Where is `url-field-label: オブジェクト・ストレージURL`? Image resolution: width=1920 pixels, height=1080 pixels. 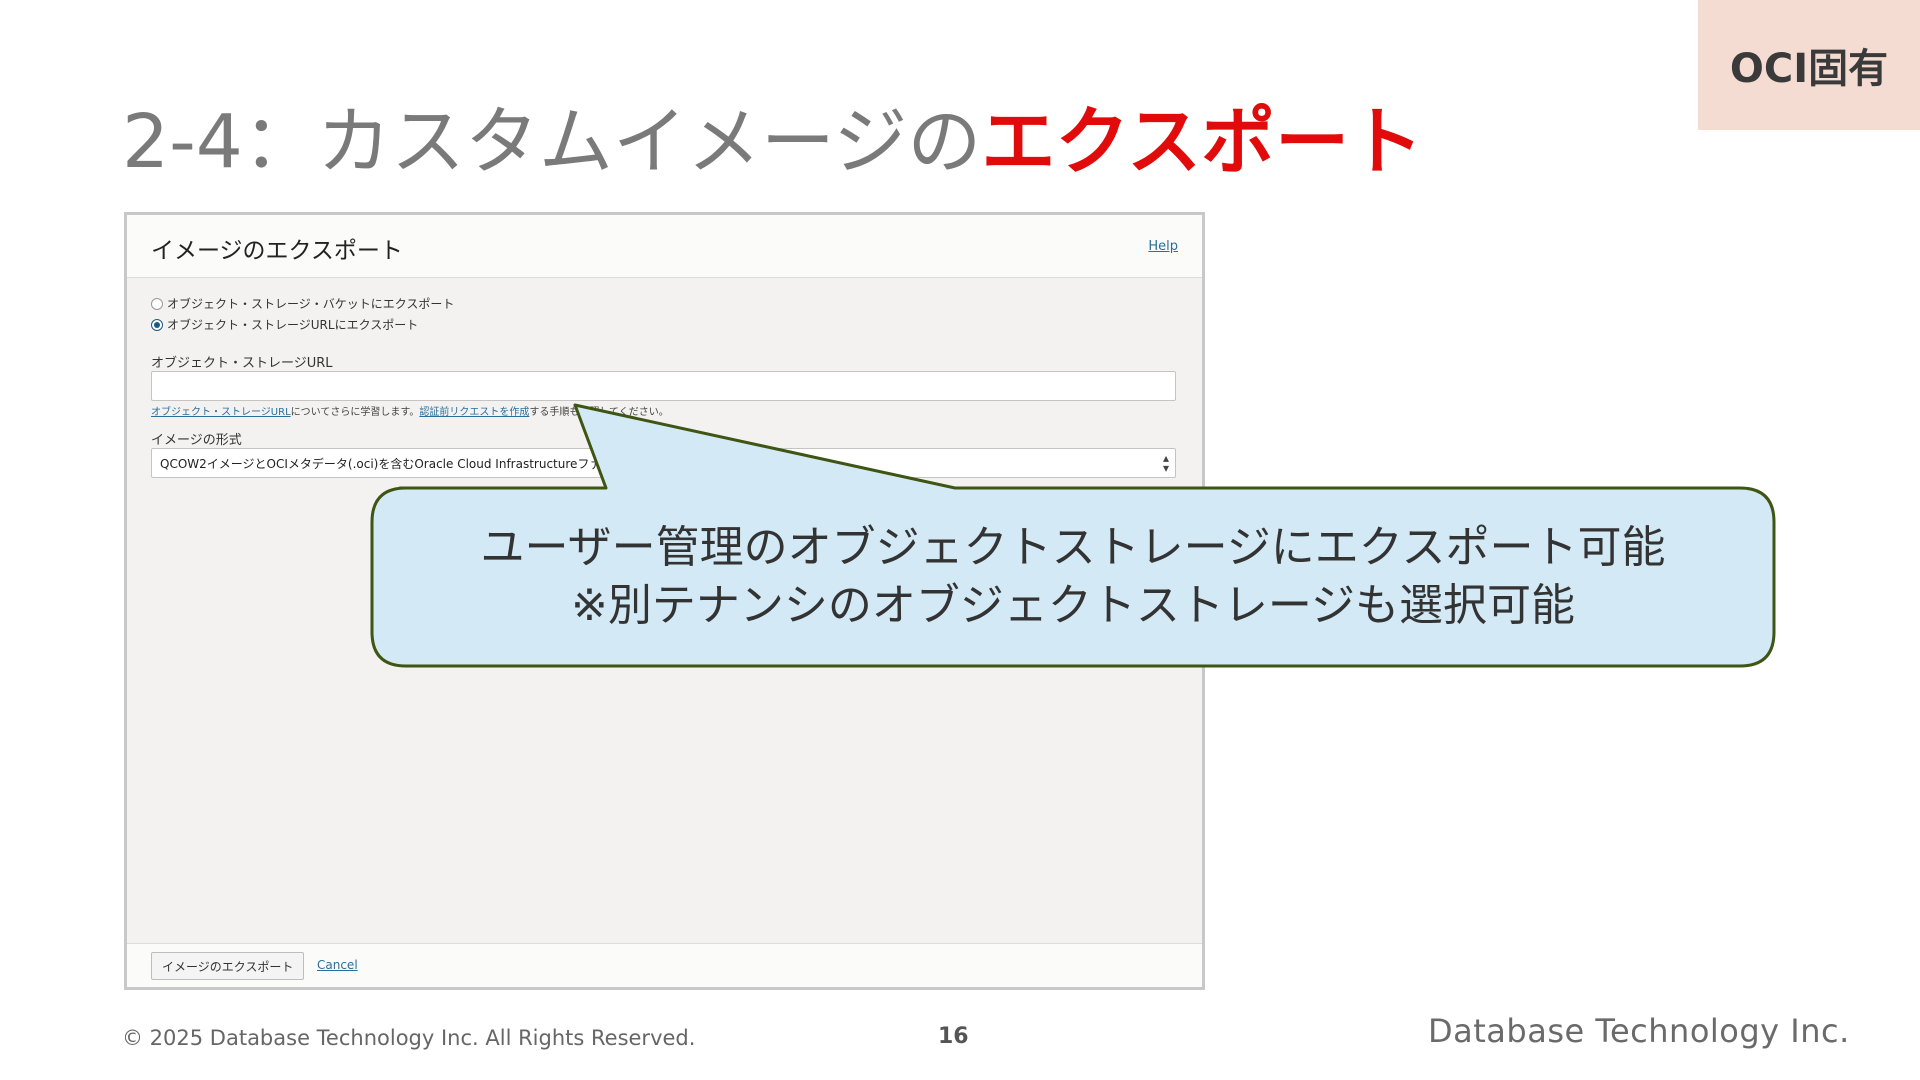 url-field-label: オブジェクト・ストレージURL is located at coordinates (242, 363).